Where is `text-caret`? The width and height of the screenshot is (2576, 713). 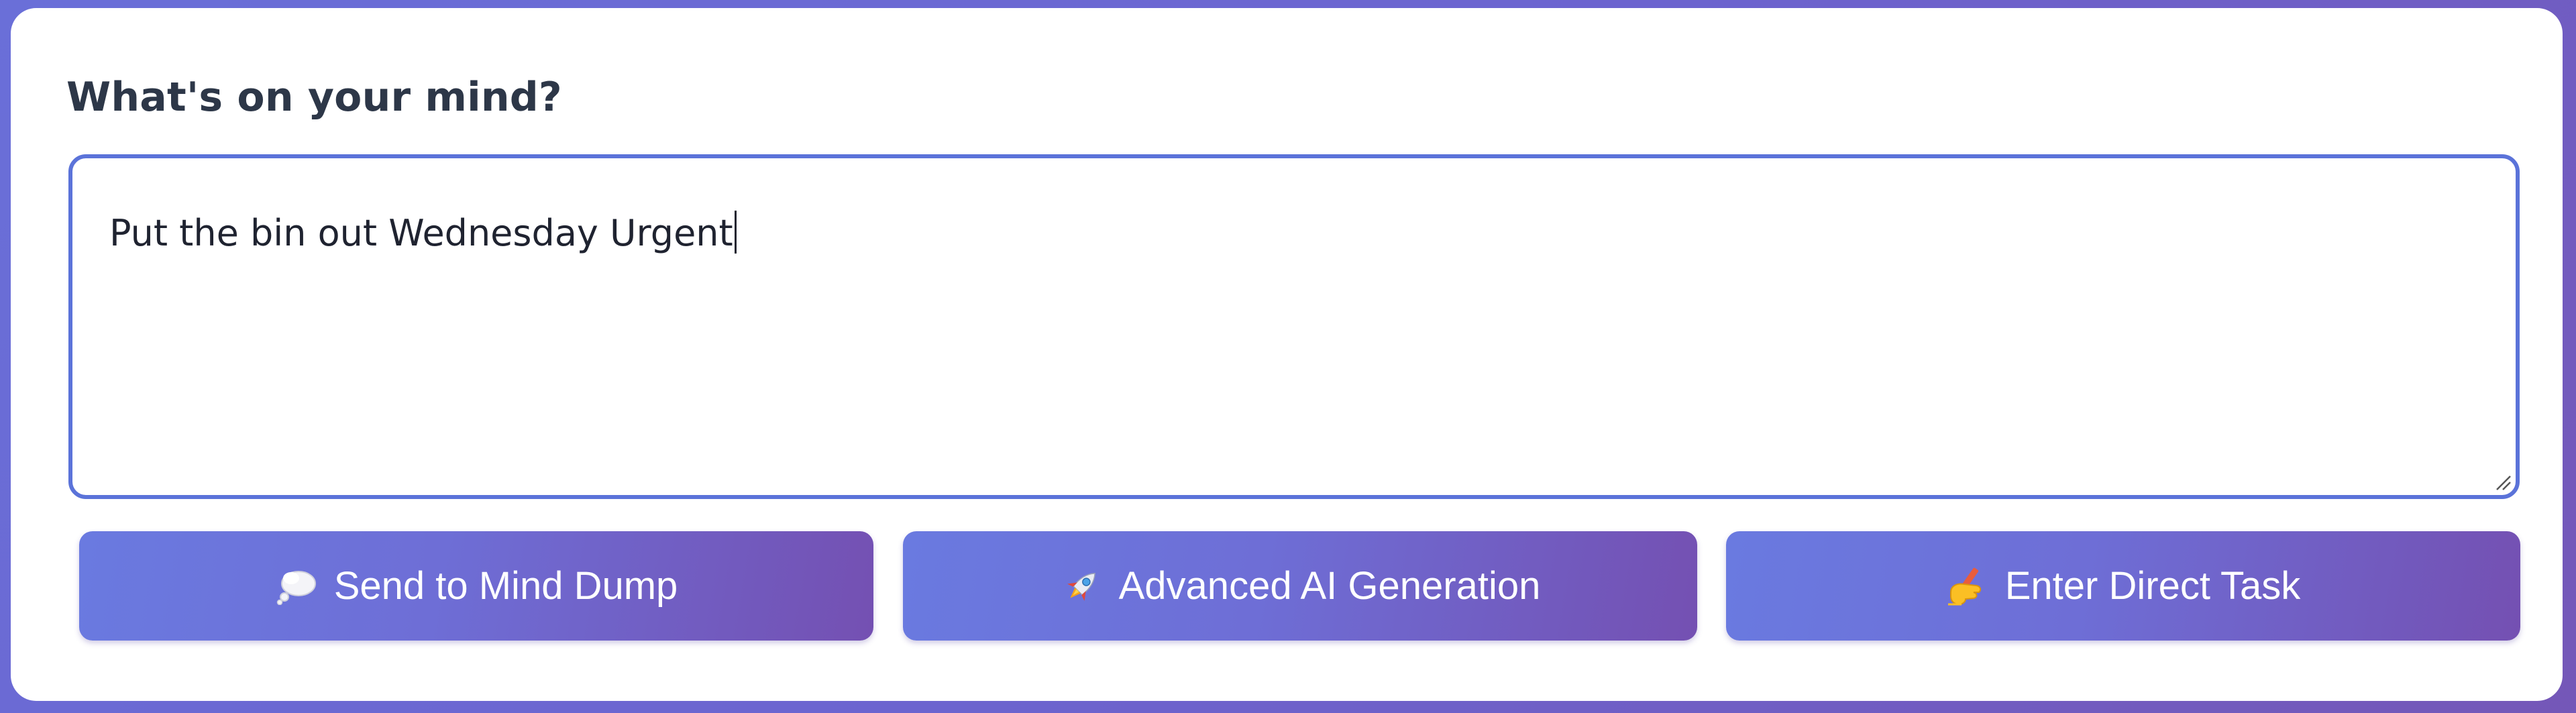
text-caret is located at coordinates (735, 232).